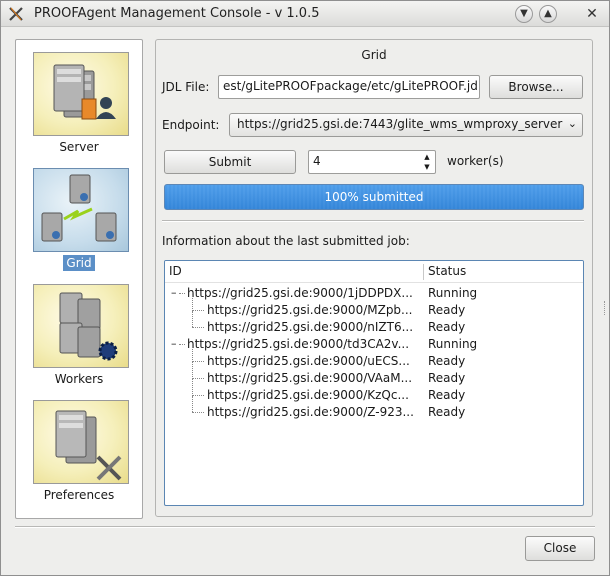  I want to click on minimize-button: ▼, so click(524, 14).